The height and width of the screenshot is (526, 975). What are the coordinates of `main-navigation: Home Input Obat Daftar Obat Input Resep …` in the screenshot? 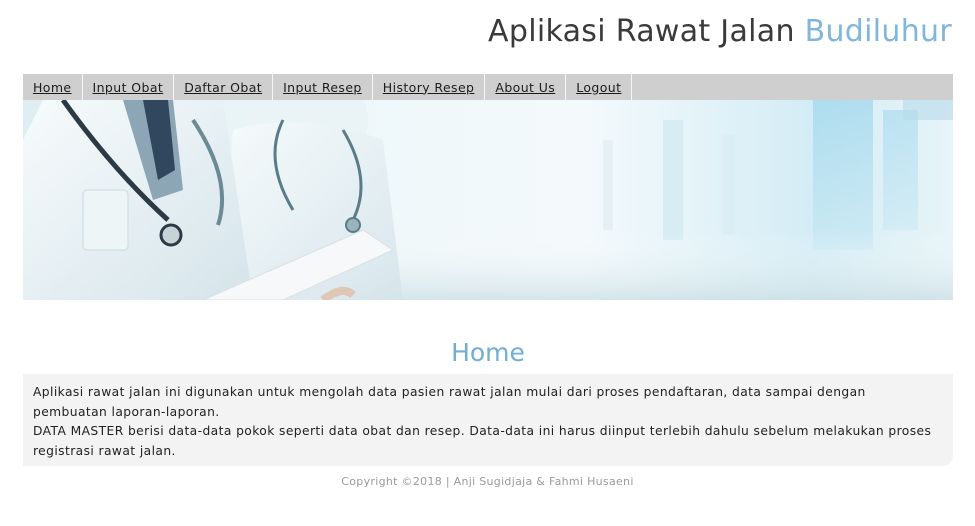 It's located at (488, 87).